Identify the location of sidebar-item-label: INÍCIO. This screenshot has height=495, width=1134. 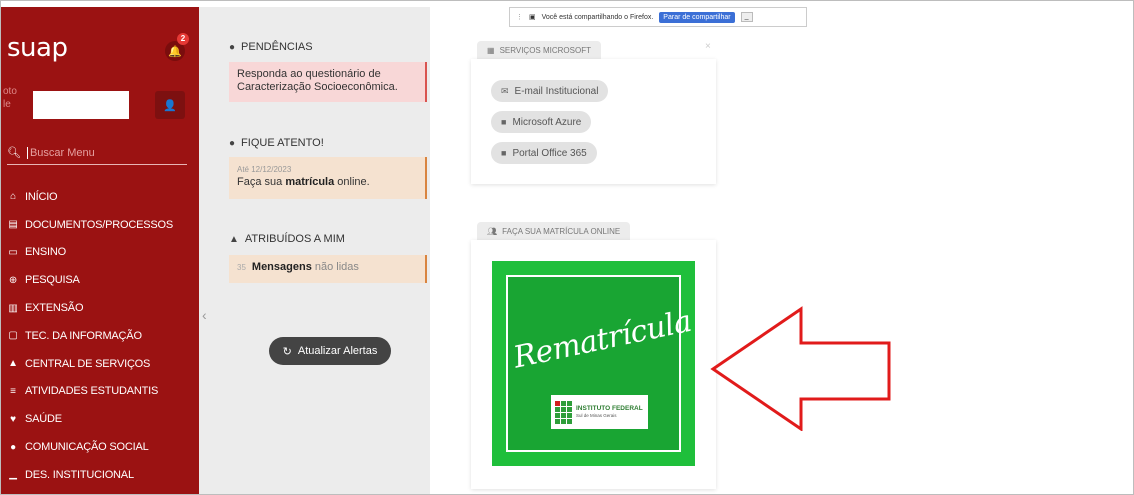
(41, 196).